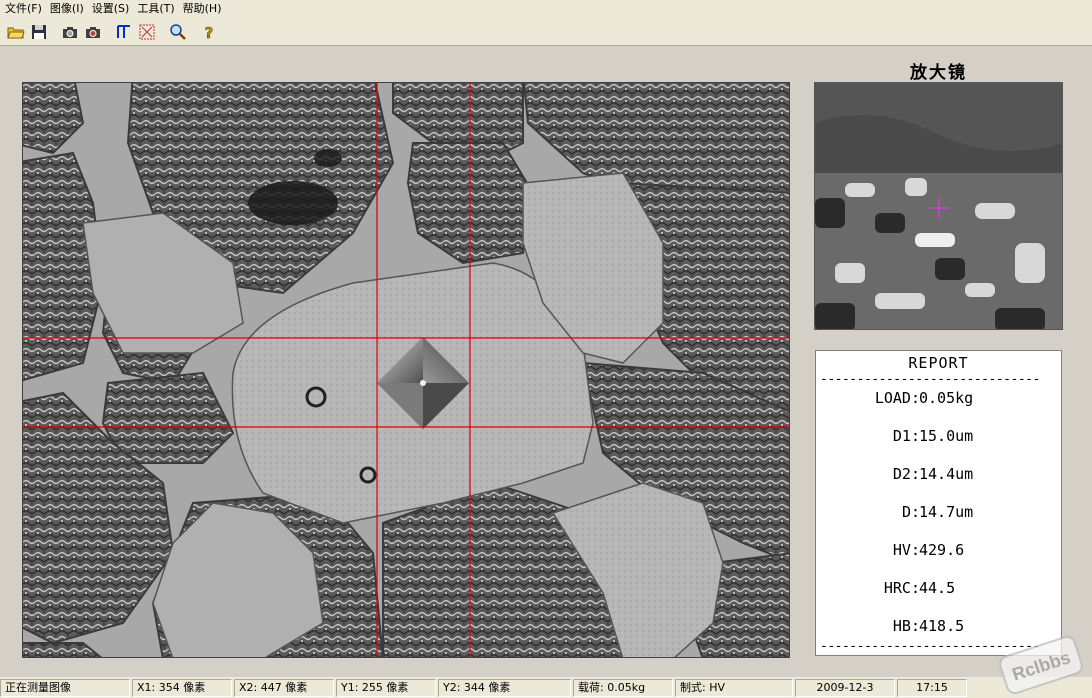 The width and height of the screenshot is (1092, 698). I want to click on report-label: D1:, so click(906, 436).